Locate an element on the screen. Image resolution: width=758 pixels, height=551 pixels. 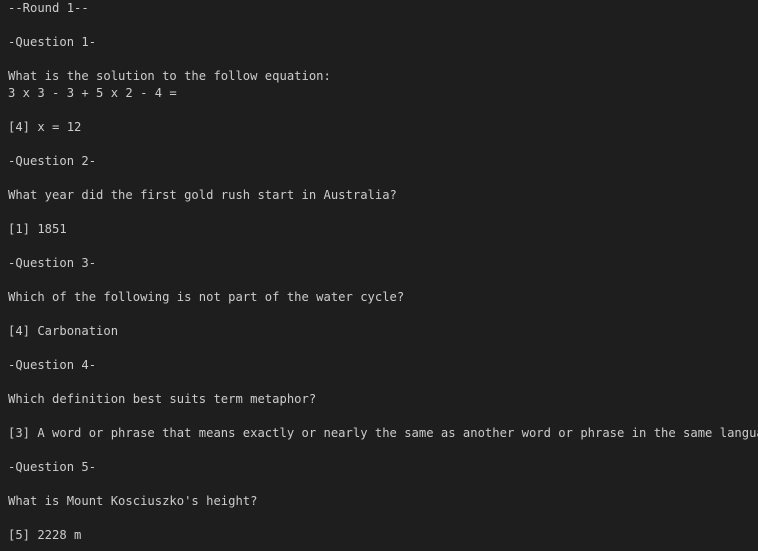
question-3-header: -Question 3- is located at coordinates (52, 263).